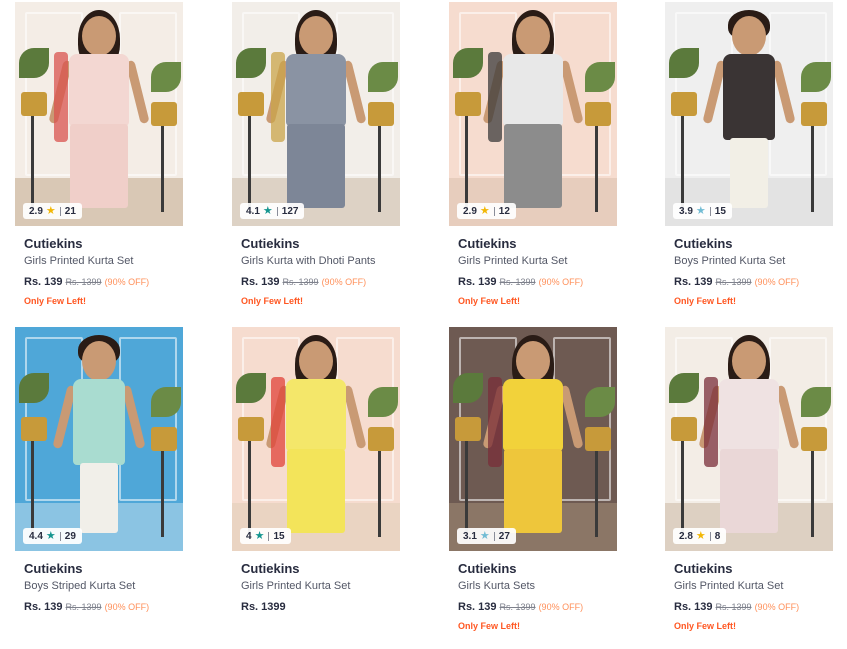 The image size is (847, 649). What do you see at coordinates (99, 114) in the screenshot?
I see `product-image: 2.9 ★ 21` at bounding box center [99, 114].